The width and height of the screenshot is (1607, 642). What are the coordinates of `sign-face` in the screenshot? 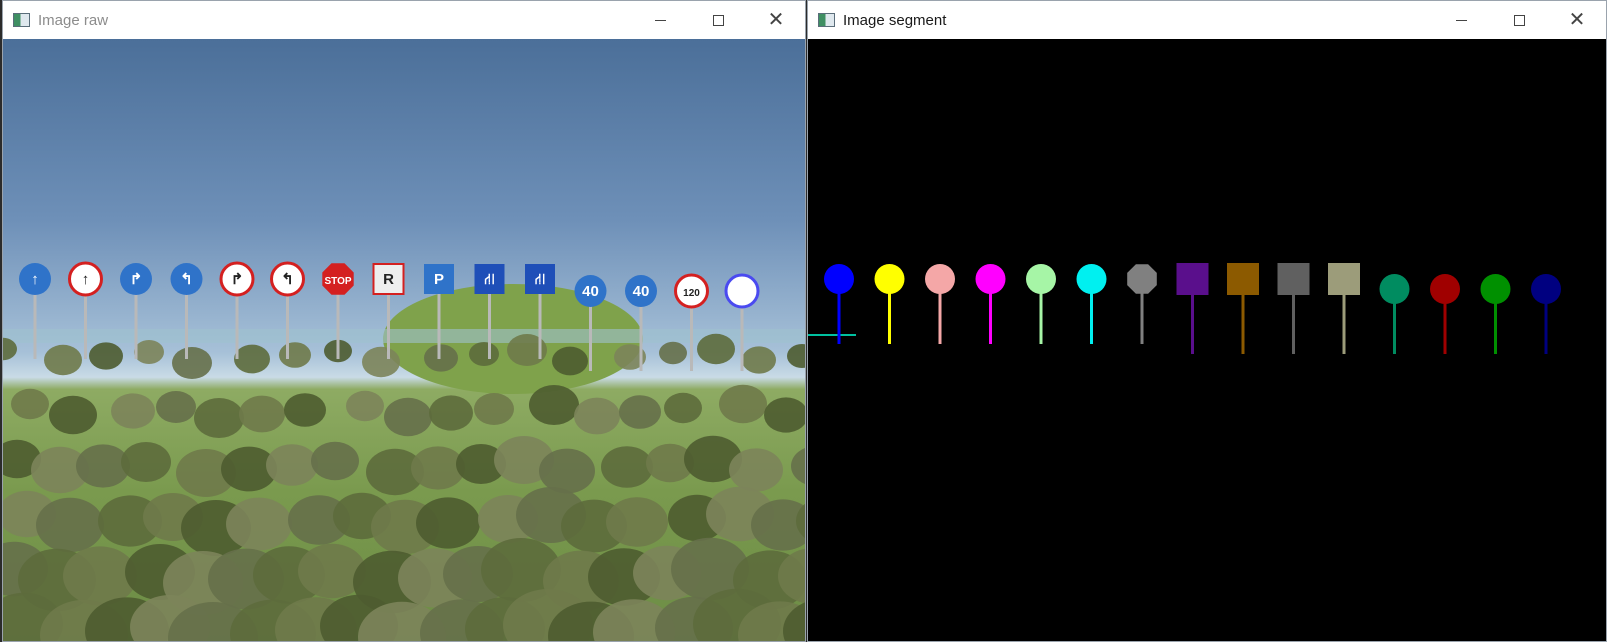 It's located at (742, 291).